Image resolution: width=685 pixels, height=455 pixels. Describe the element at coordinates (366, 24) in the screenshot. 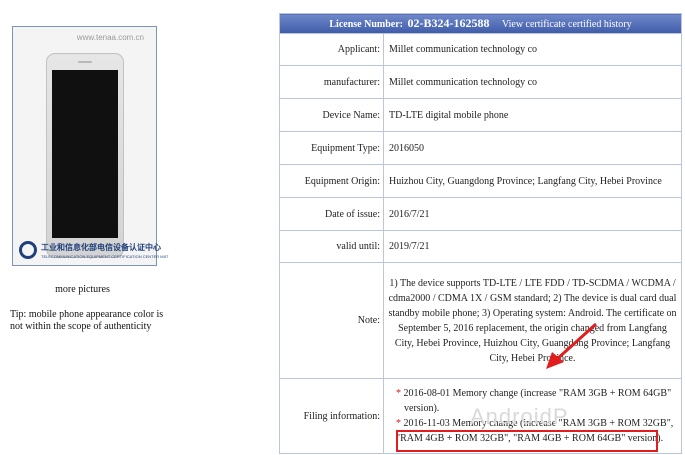

I see `license-label: License Number:` at that location.